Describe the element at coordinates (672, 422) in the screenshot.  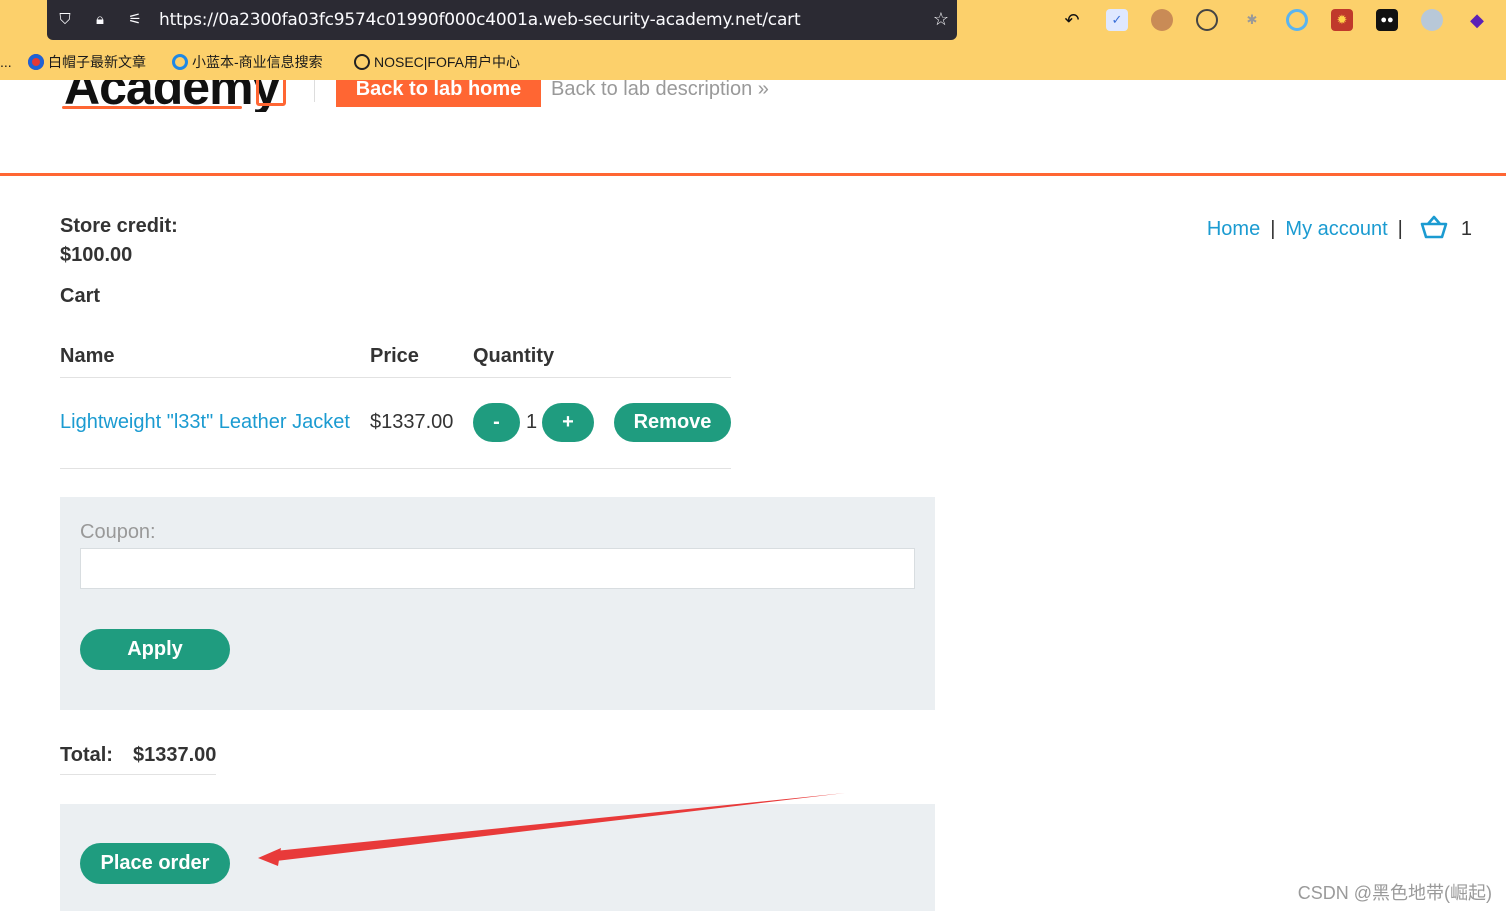
I see `remove-item-button: Remove` at that location.